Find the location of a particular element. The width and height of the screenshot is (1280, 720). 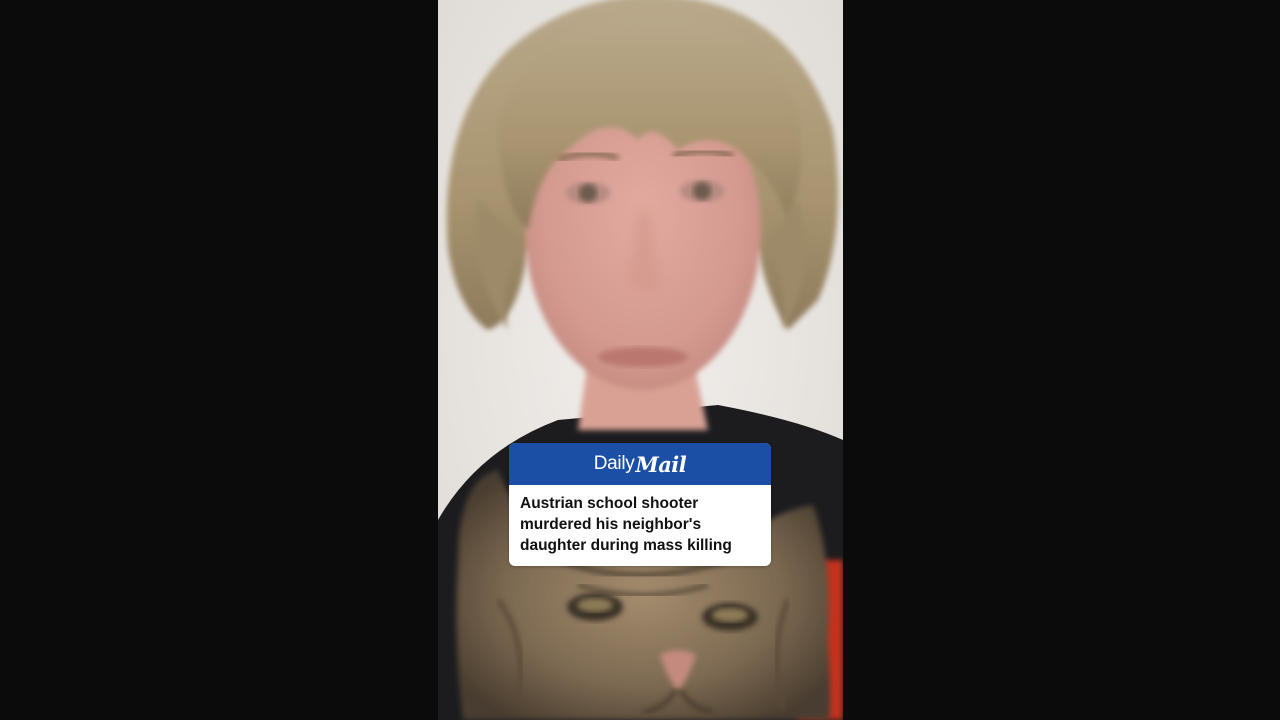

daily-mail-logo: Daily Mail is located at coordinates (640, 464).